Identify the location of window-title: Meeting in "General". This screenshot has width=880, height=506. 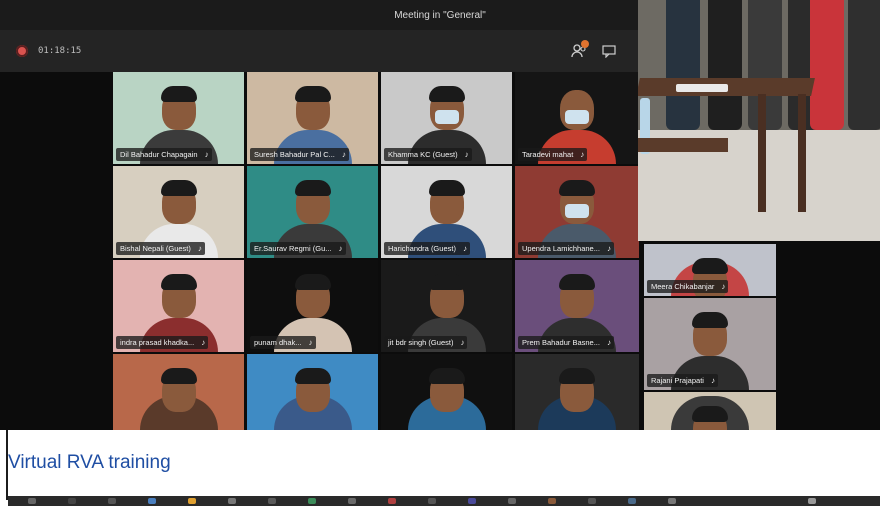
(440, 15).